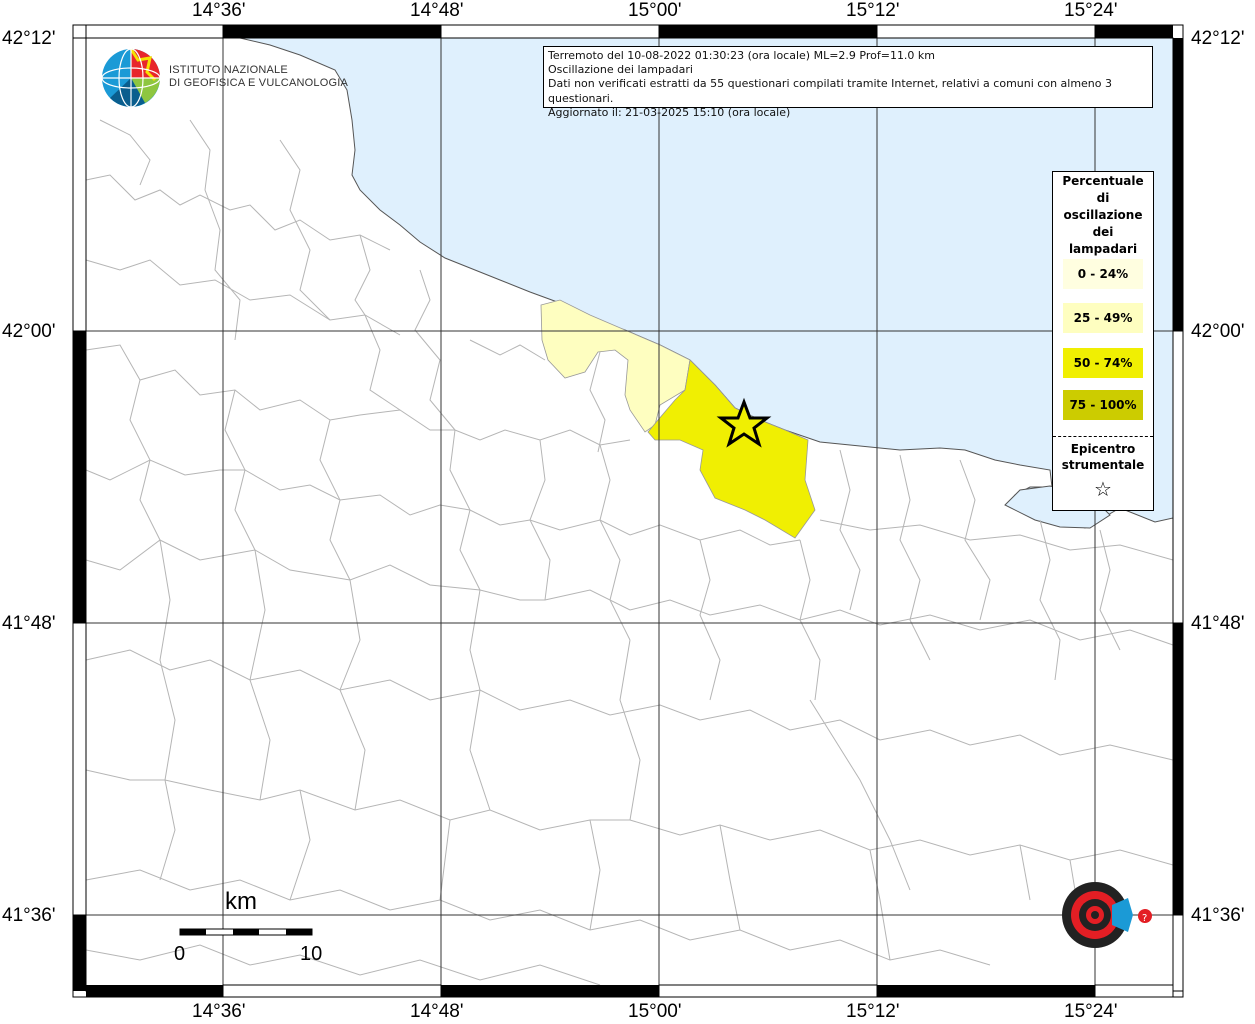 This screenshot has height=1024, width=1255. Describe the element at coordinates (180, 954) in the screenshot. I see `scale-start: 0` at that location.